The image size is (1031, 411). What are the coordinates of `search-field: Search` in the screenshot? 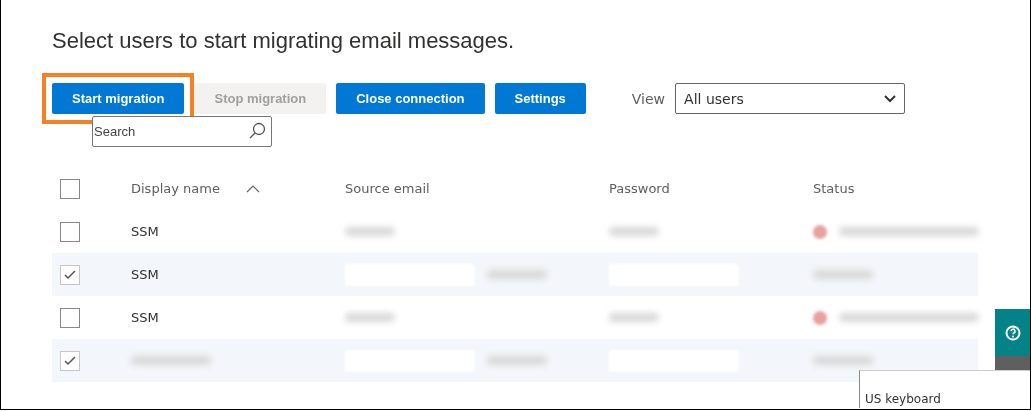 It's located at (182, 131).